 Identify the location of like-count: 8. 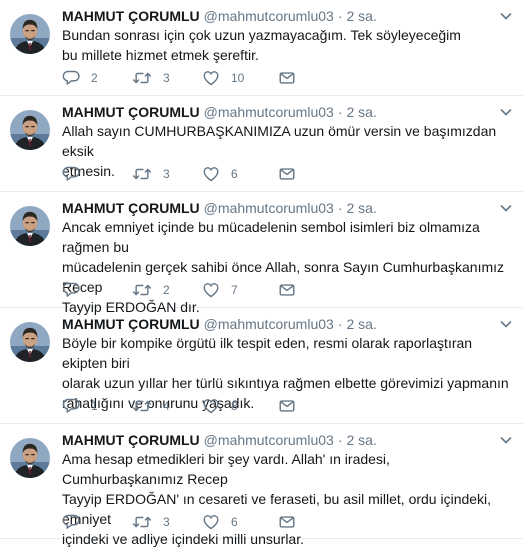
(234, 406).